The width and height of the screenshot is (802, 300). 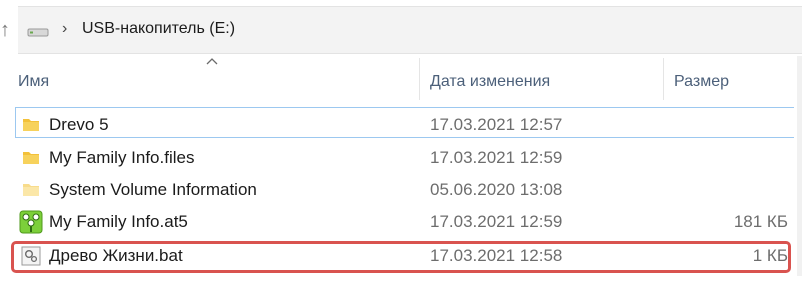 I want to click on usb-drive-icon, so click(x=38, y=32).